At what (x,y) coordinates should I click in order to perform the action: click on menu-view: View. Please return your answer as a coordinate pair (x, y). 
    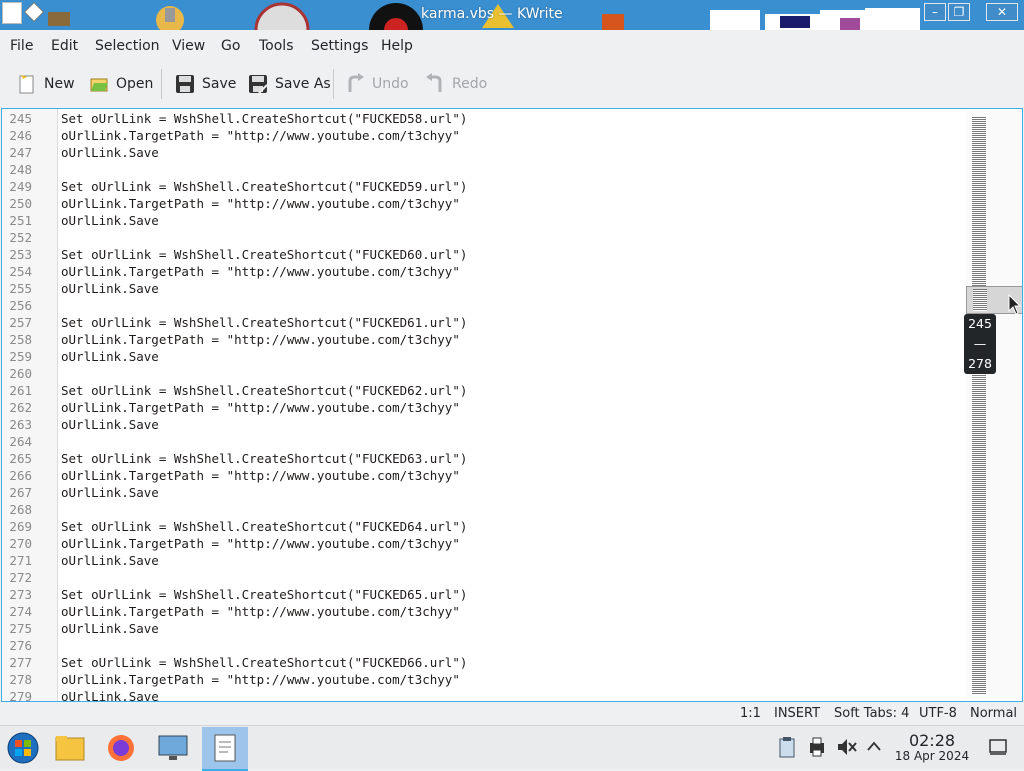
    Looking at the image, I should click on (188, 46).